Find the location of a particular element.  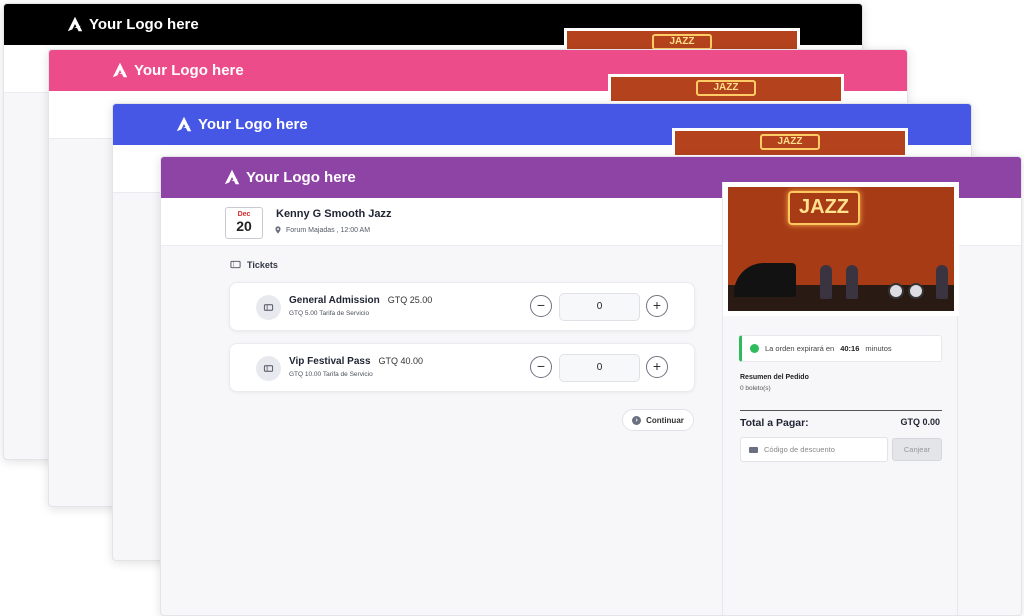

discount-placeholder: Código de descuento is located at coordinates (799, 449).